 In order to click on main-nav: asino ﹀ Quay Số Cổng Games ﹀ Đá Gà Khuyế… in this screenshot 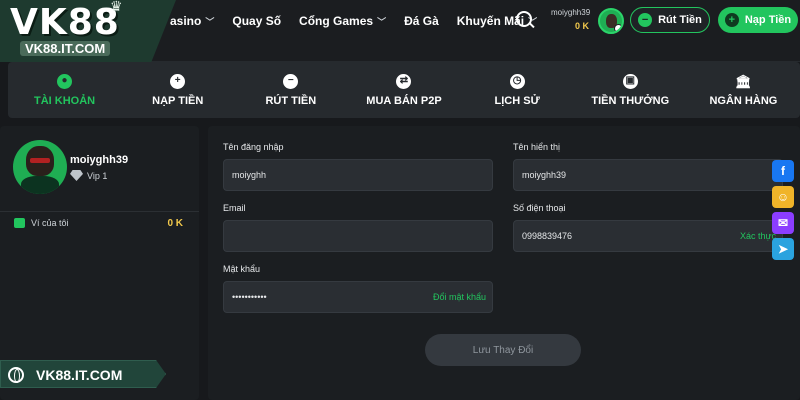, I will do `click(362, 21)`.